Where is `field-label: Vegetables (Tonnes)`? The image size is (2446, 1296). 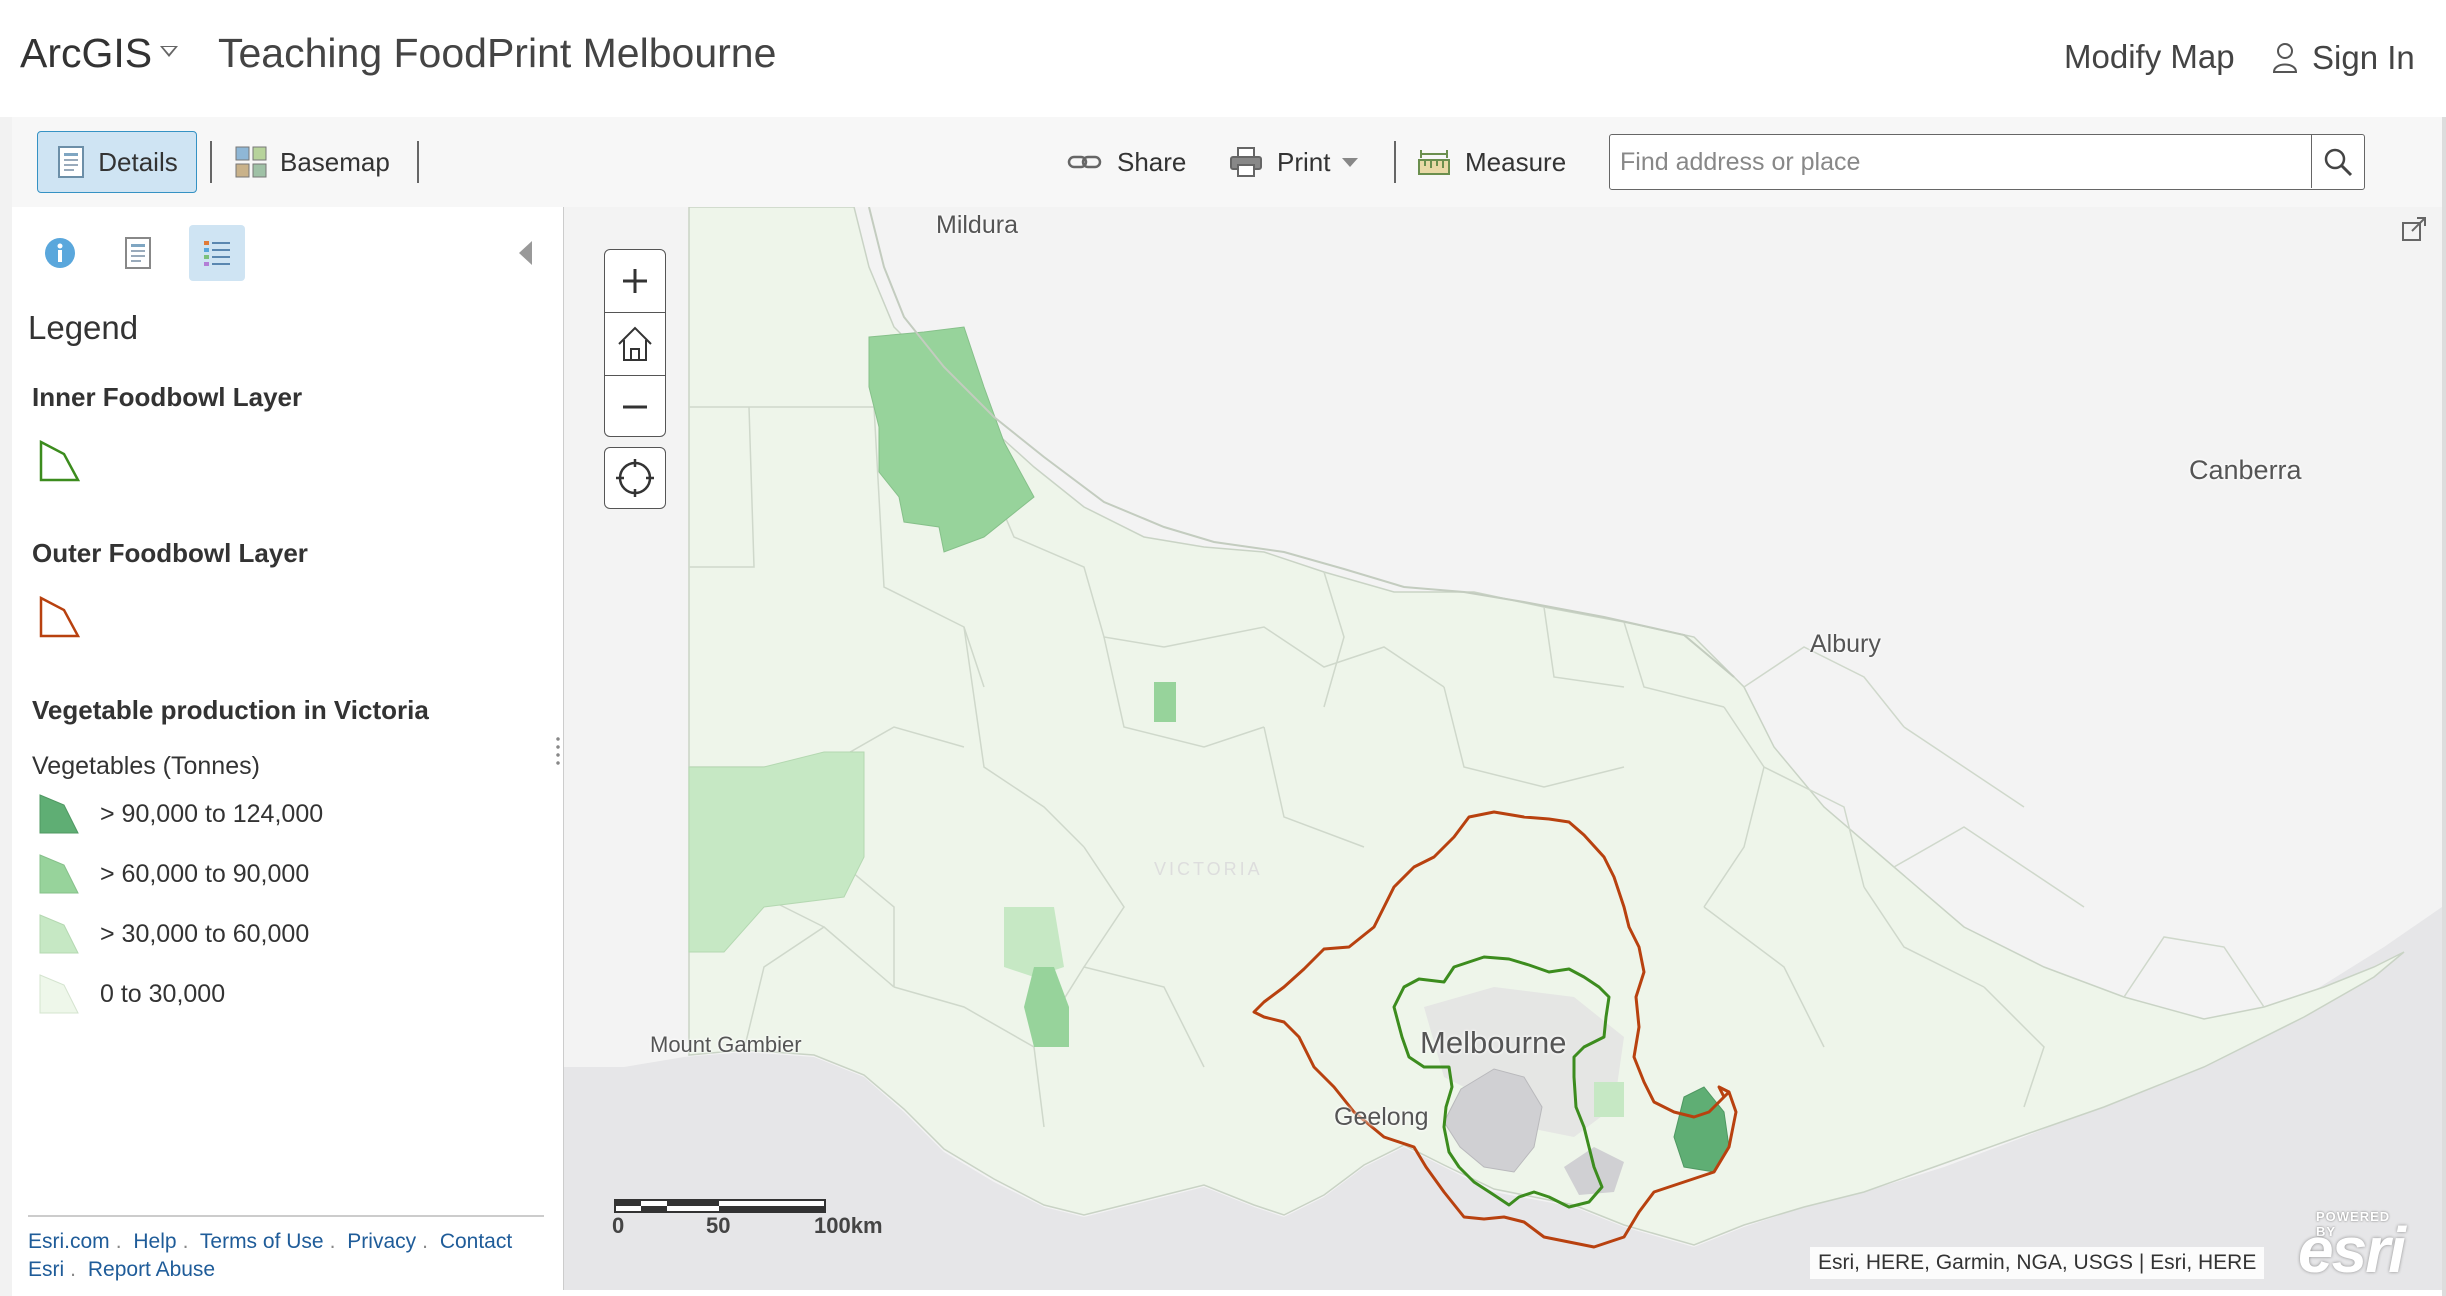
field-label: Vegetables (Tonnes) is located at coordinates (146, 766).